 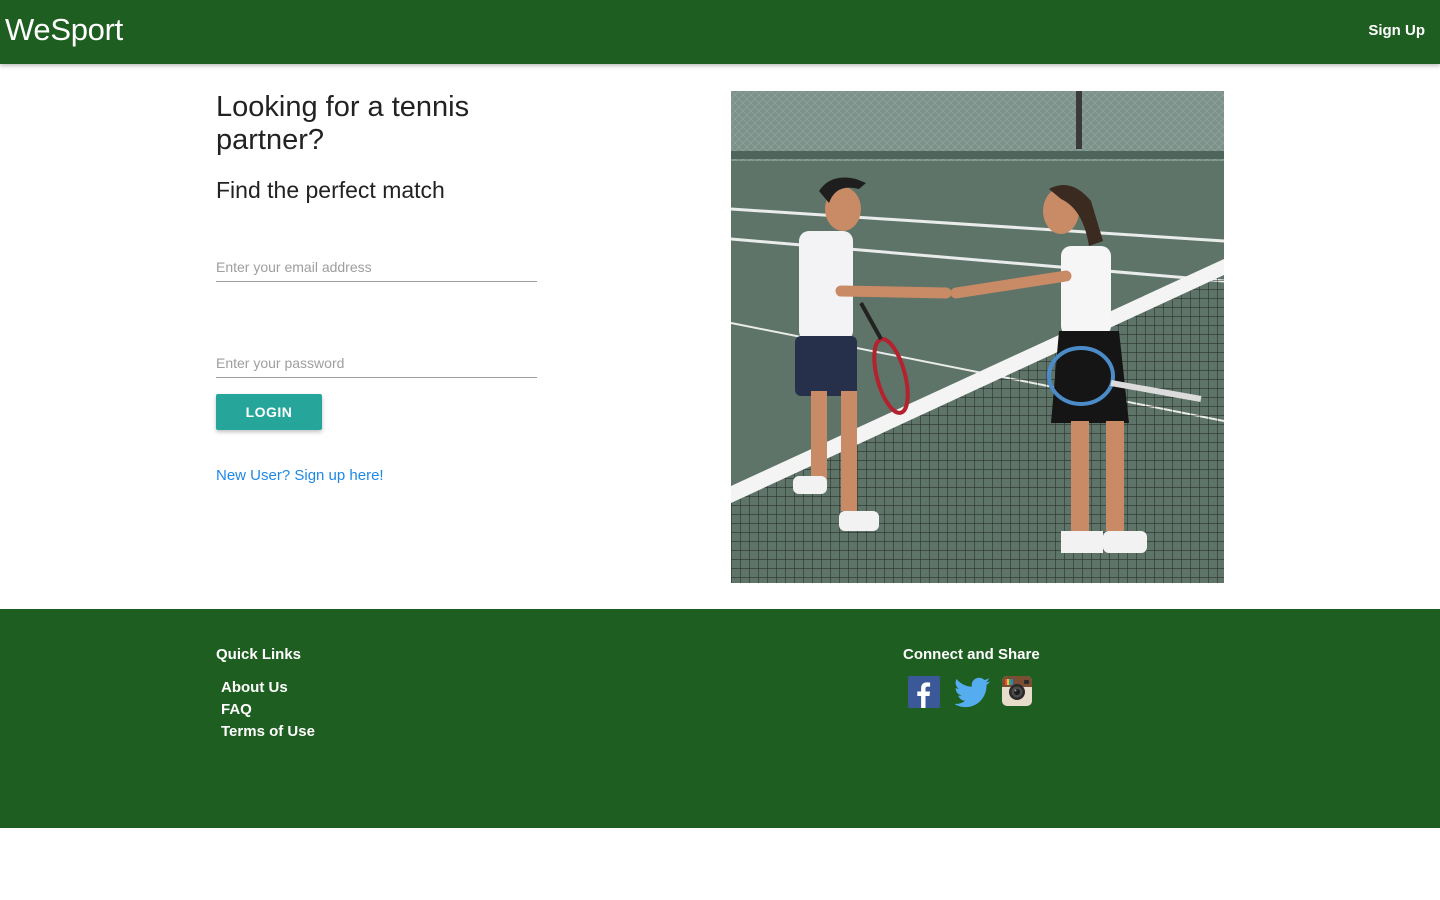 I want to click on about-us-link: About Us, so click(x=254, y=687).